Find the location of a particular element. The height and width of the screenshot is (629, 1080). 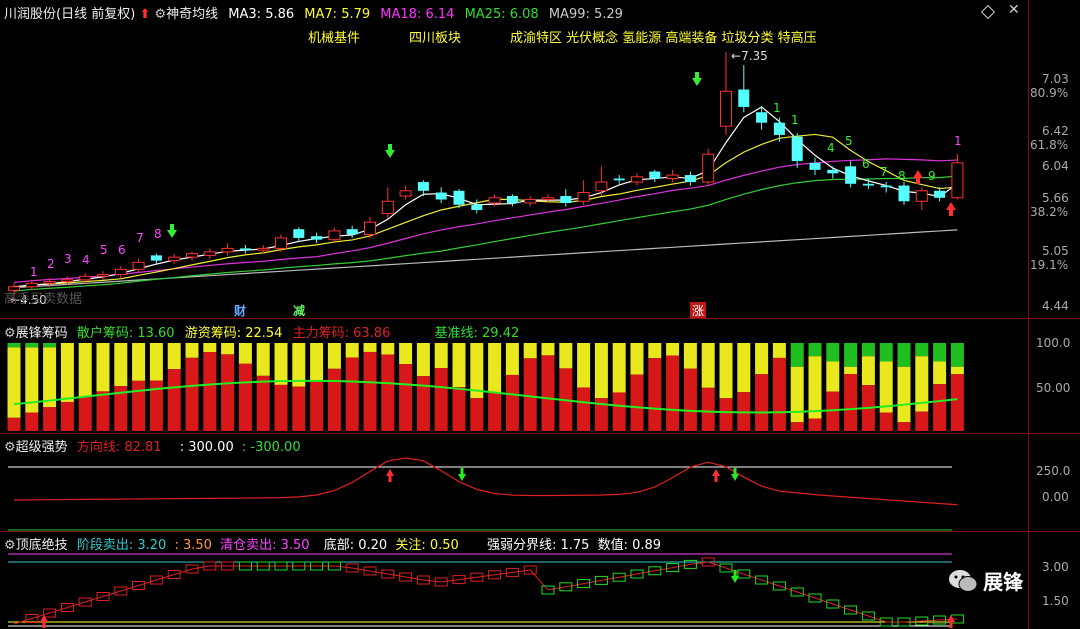

price-label: 7.03 is located at coordinates (1055, 79).